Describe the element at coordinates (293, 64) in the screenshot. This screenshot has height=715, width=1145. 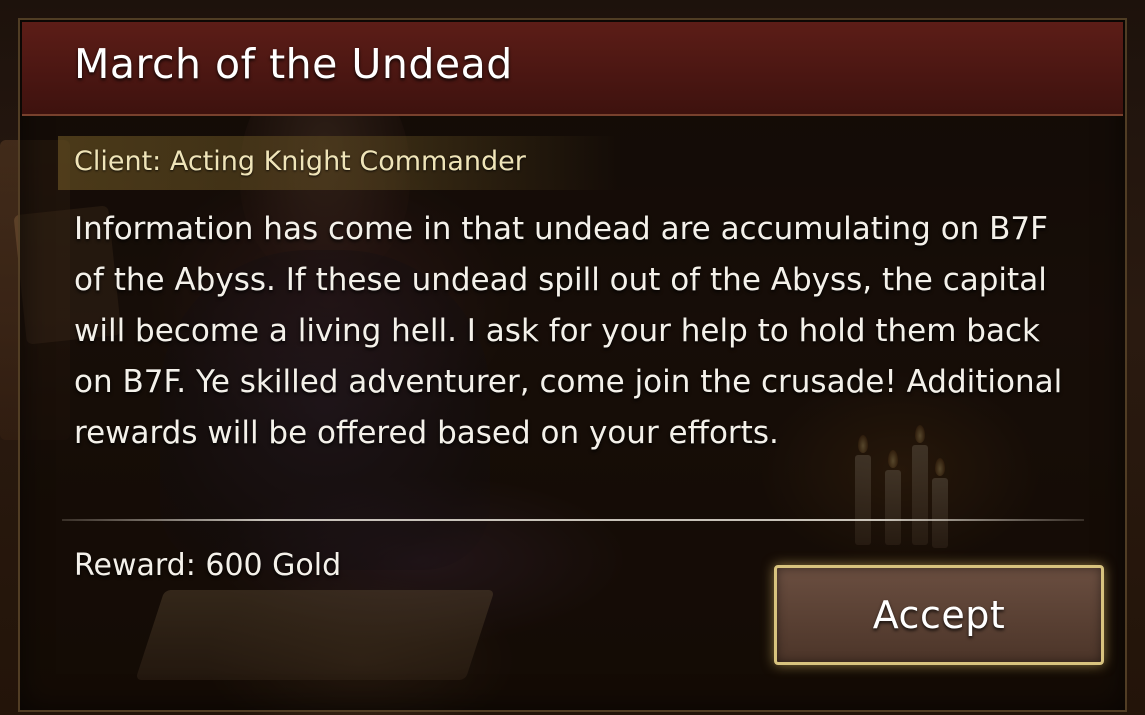
I see `quest-title: March of the Undead` at that location.